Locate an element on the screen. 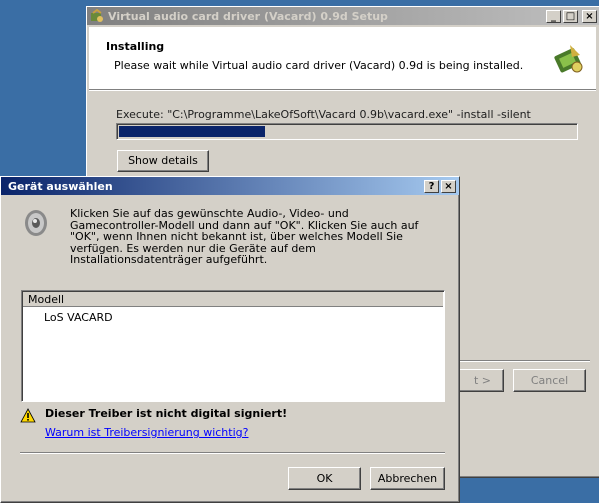 This screenshot has width=599, height=503. installer-icon is located at coordinates (97, 15).